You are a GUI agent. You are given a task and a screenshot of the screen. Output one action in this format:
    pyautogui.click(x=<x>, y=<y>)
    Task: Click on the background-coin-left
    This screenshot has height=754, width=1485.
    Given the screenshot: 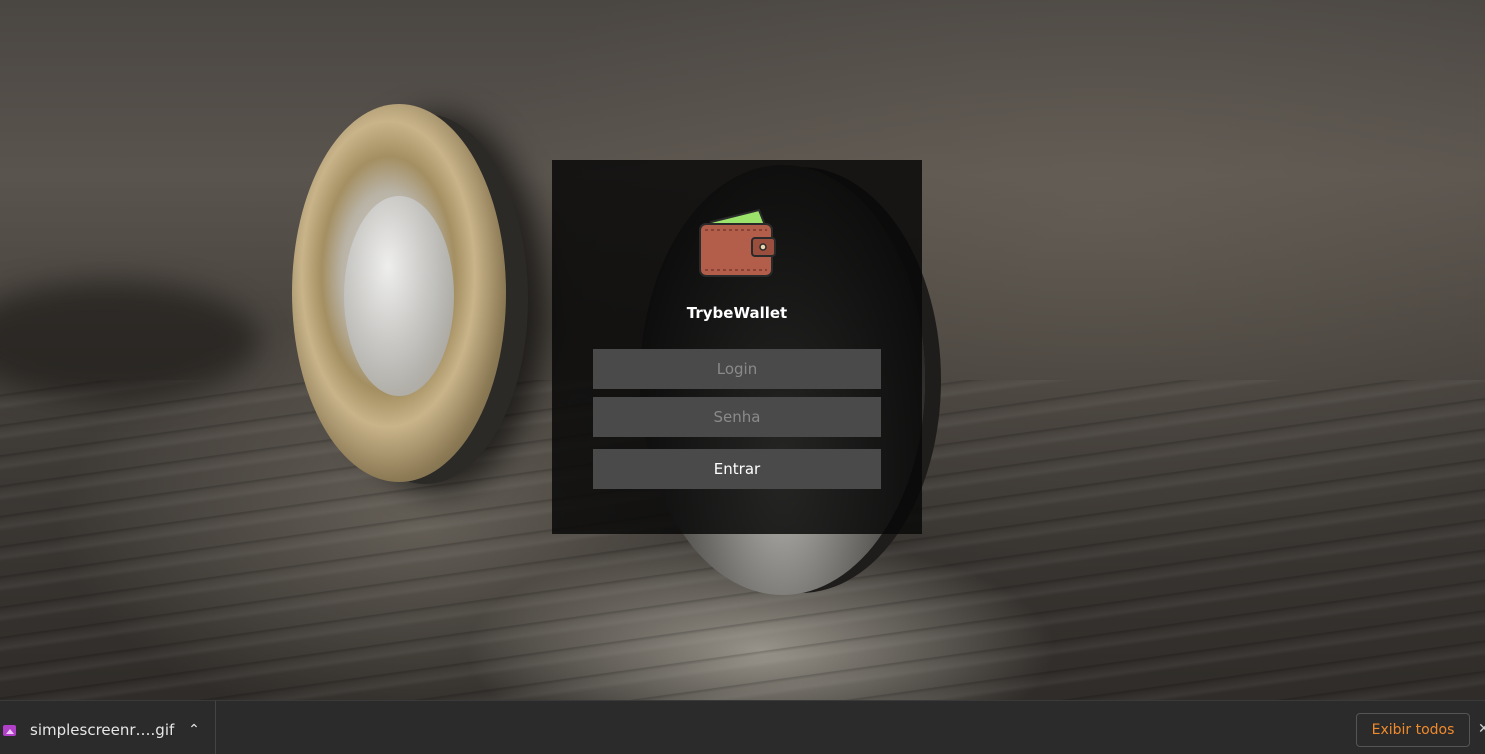 What is the action you would take?
    pyautogui.click(x=399, y=293)
    